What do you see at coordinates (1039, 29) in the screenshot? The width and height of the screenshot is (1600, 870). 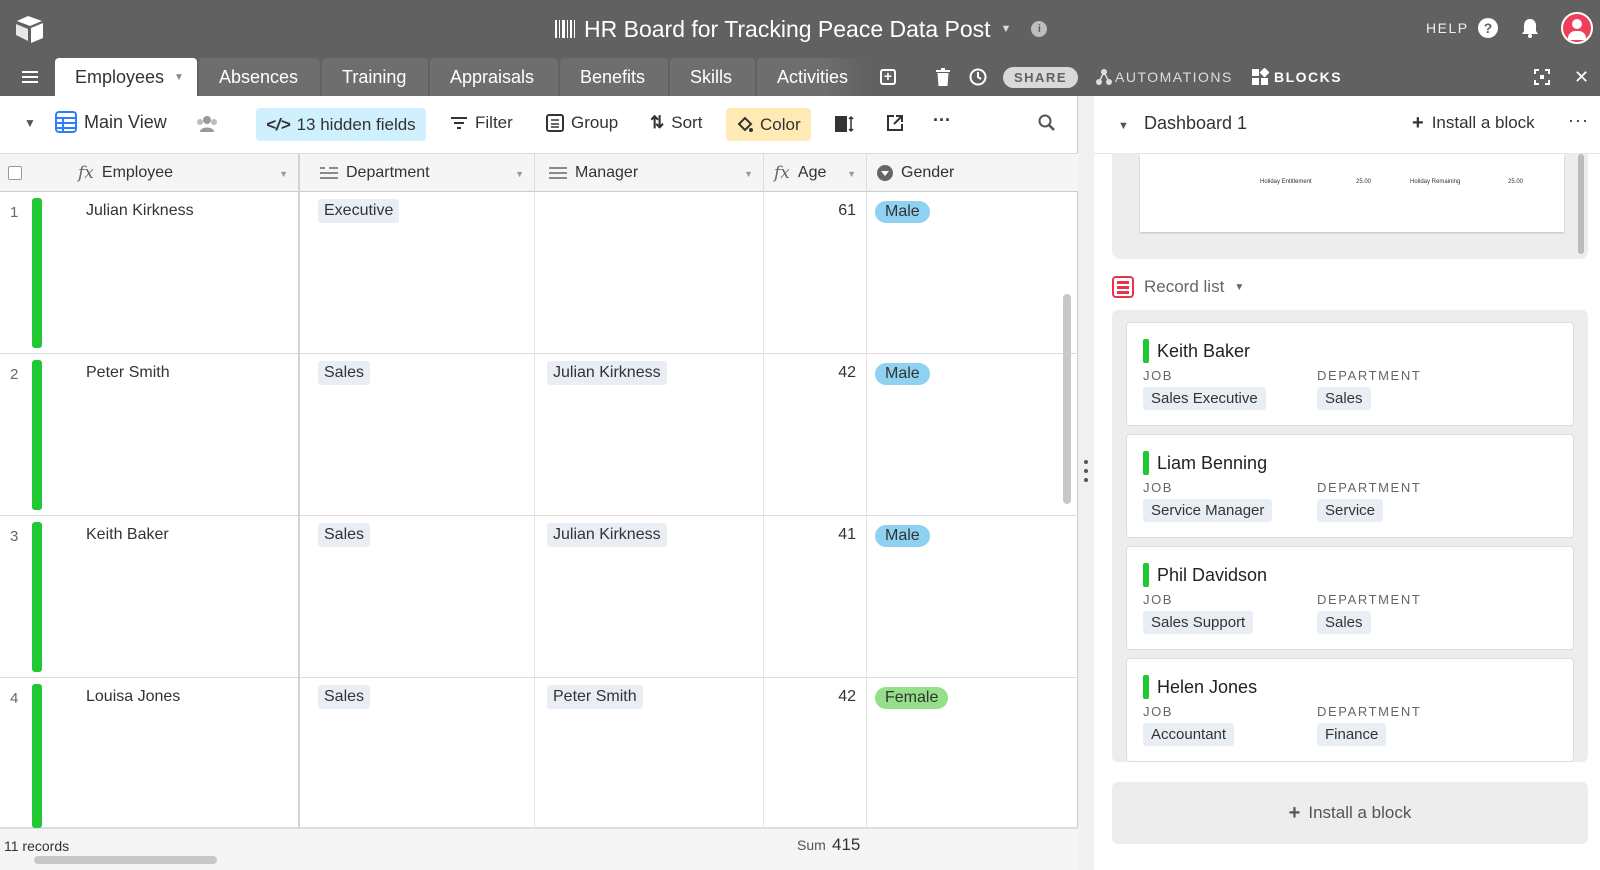 I see `info-icon: i` at bounding box center [1039, 29].